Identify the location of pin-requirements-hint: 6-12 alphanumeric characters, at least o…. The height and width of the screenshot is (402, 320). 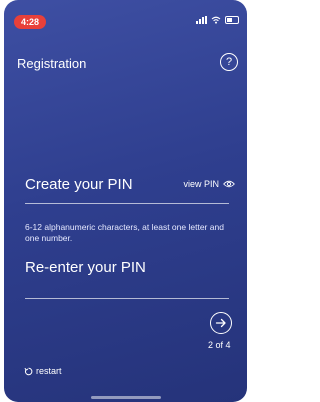
(124, 232).